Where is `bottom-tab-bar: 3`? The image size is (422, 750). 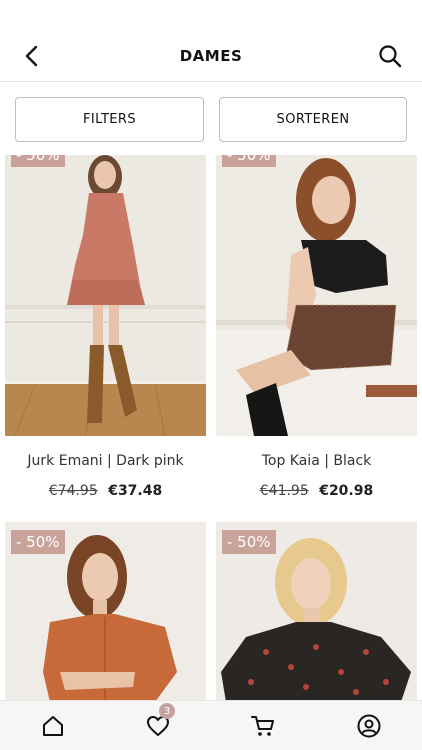 bottom-tab-bar: 3 is located at coordinates (211, 725).